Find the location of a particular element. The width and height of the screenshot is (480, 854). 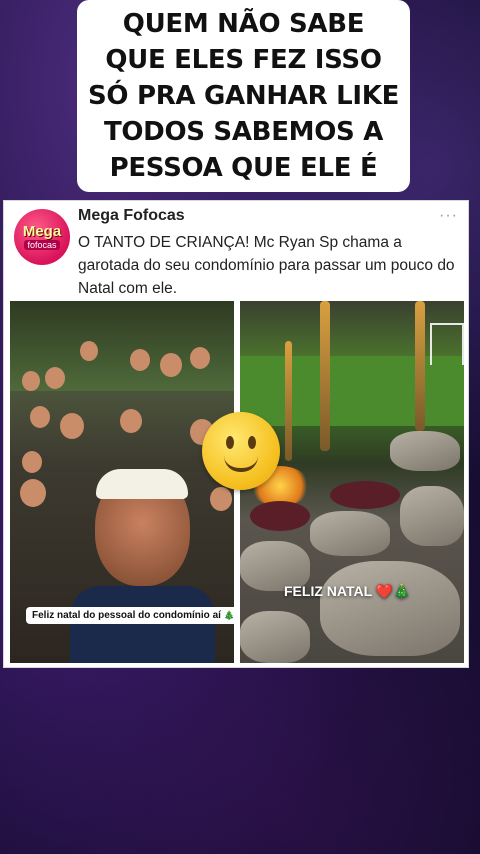

more-options-icon: ··· is located at coordinates (448, 216).